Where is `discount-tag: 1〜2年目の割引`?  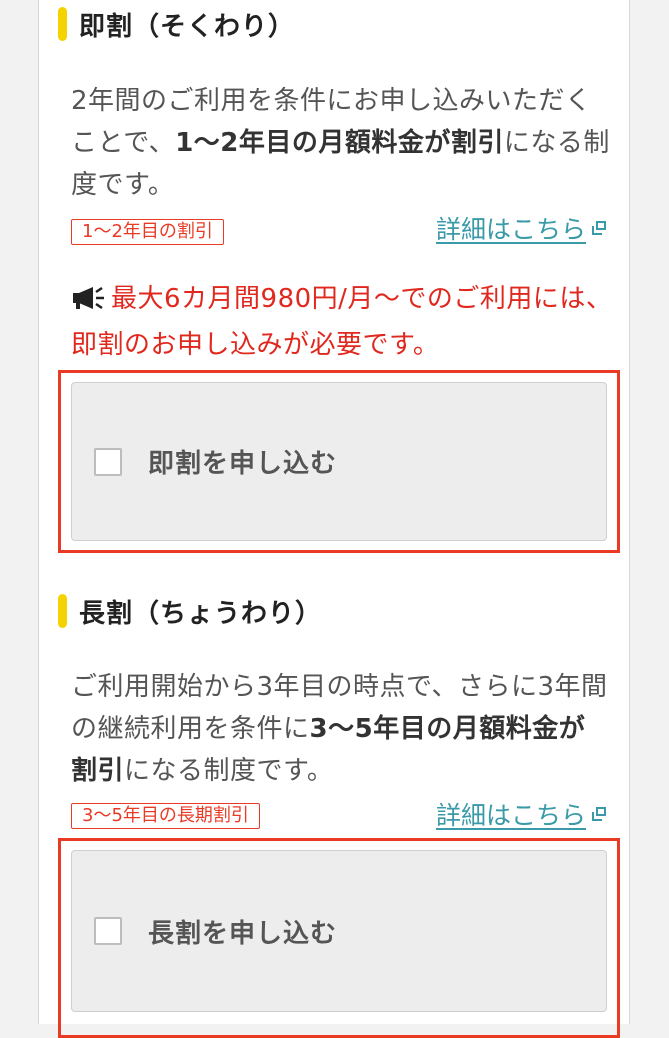 discount-tag: 1〜2年目の割引 is located at coordinates (147, 232).